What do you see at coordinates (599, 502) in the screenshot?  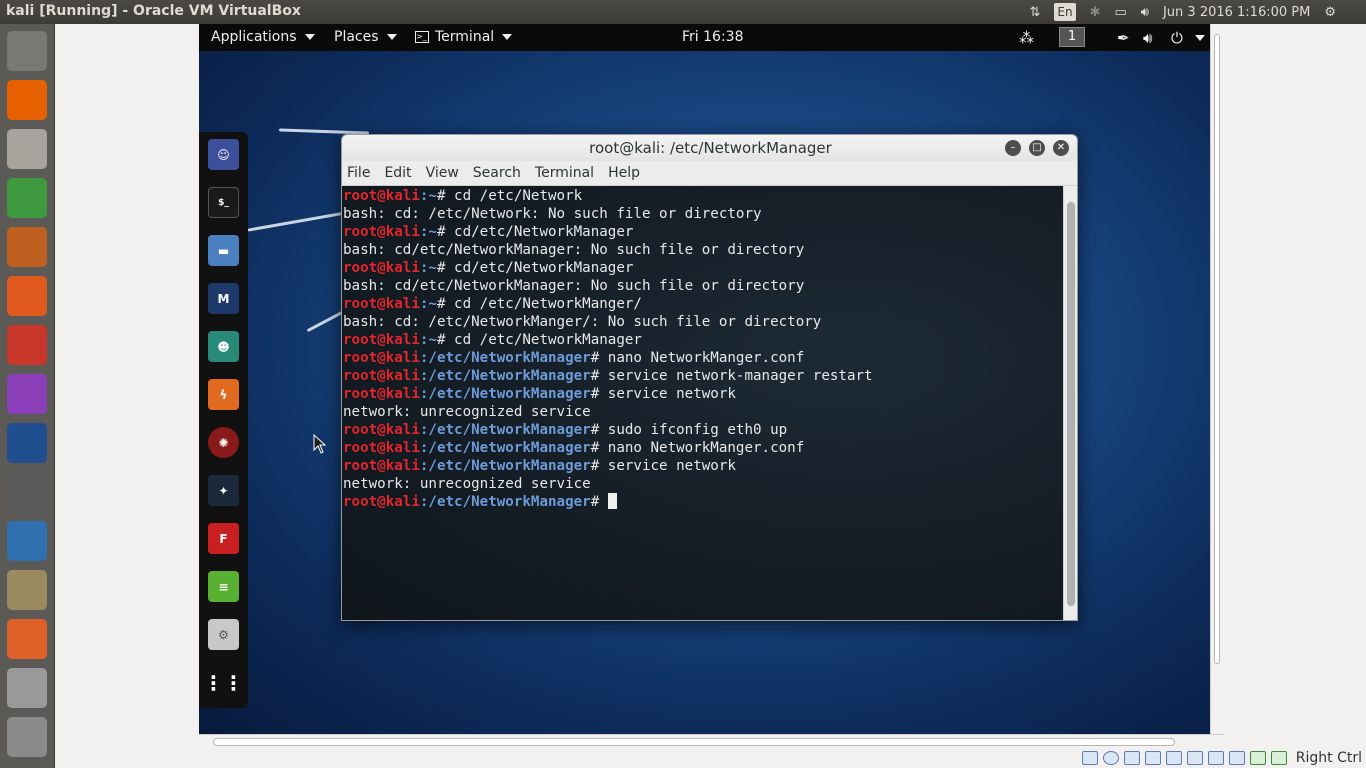 I see `command-text: #` at bounding box center [599, 502].